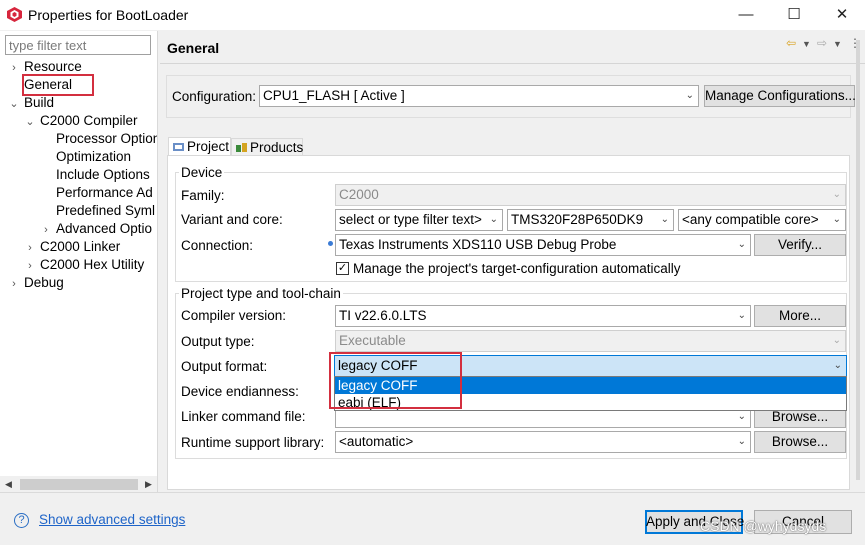  What do you see at coordinates (218, 341) in the screenshot?
I see `output-type-label: Output type:` at bounding box center [218, 341].